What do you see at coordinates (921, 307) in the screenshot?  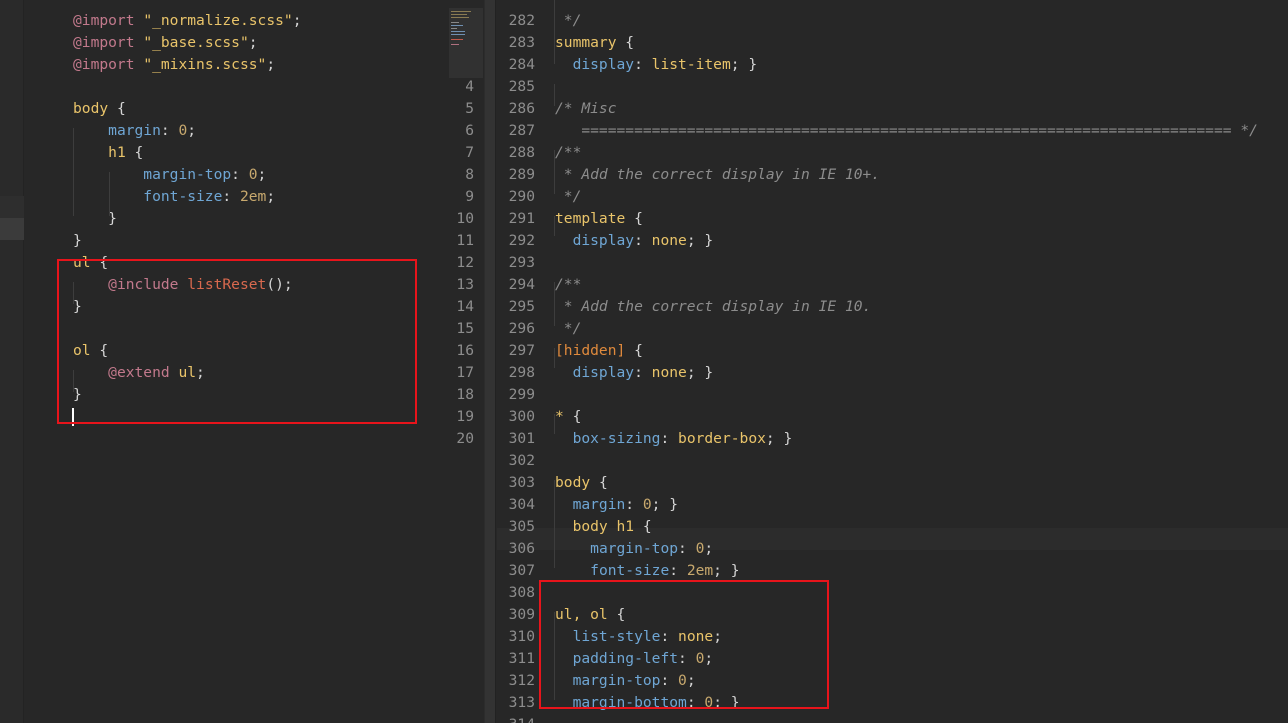 I see `code-line: * Add the correct display in IE 10.` at bounding box center [921, 307].